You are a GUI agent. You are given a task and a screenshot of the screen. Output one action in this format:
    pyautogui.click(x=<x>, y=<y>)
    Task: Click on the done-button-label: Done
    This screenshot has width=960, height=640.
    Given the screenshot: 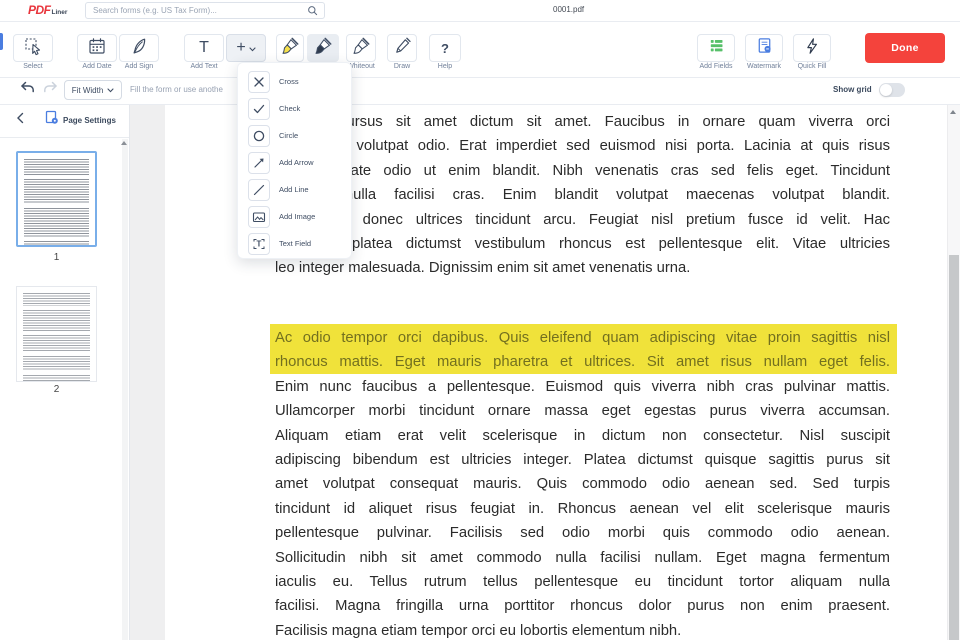 What is the action you would take?
    pyautogui.click(x=905, y=48)
    